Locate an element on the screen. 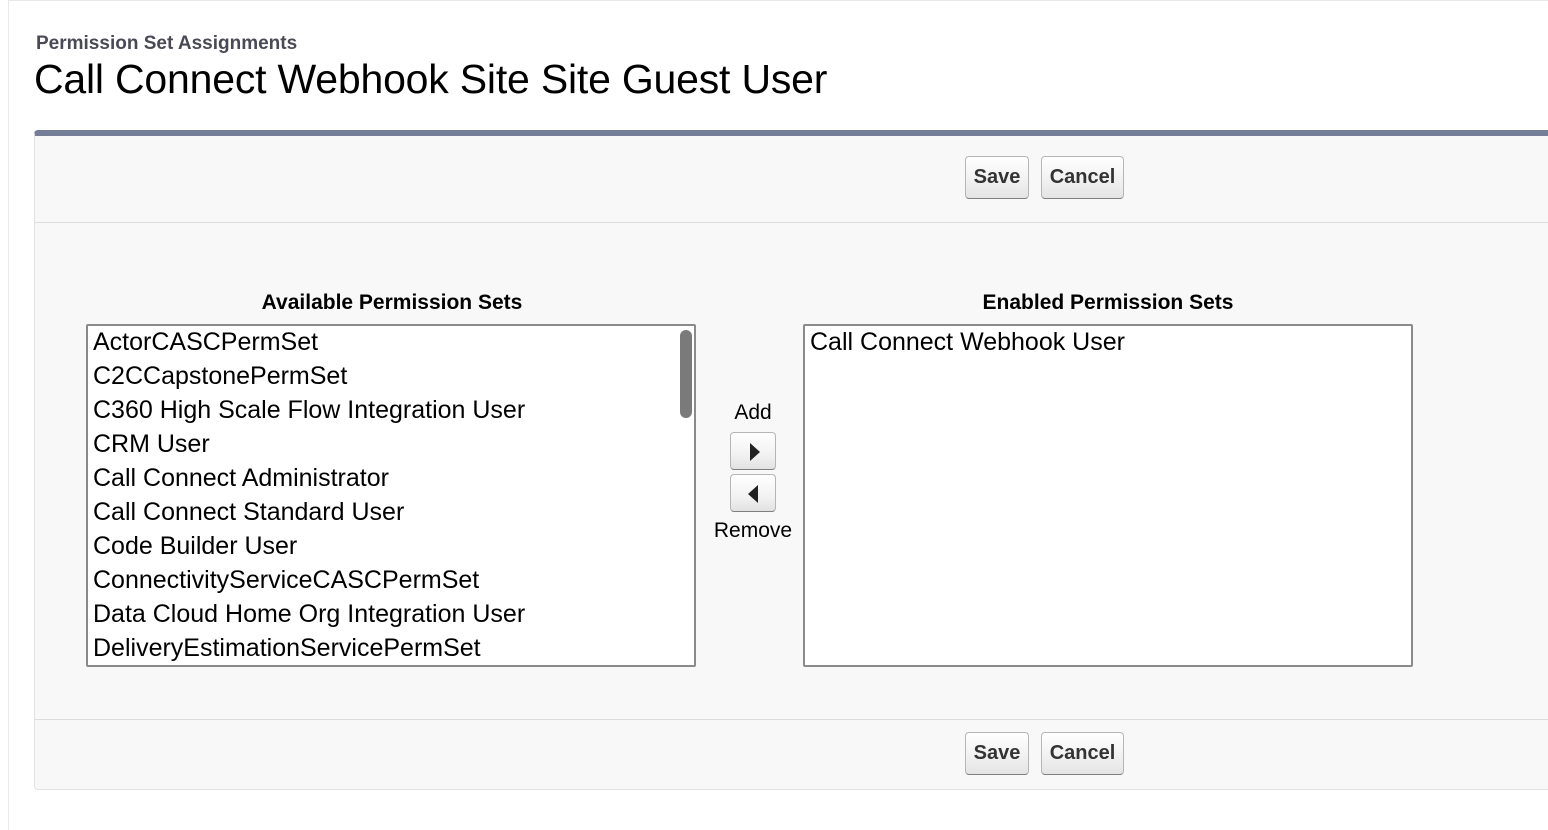  page-subtitle: Permission Set Assignments is located at coordinates (167, 43).